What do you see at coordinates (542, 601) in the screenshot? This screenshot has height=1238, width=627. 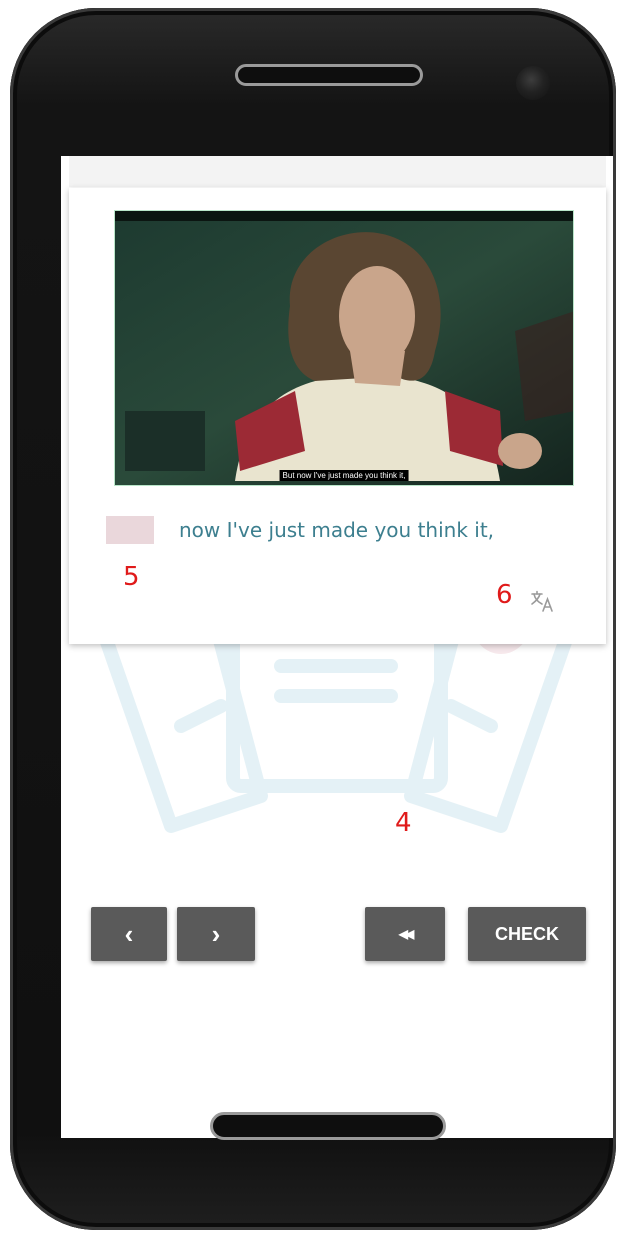 I see `translate-icon` at bounding box center [542, 601].